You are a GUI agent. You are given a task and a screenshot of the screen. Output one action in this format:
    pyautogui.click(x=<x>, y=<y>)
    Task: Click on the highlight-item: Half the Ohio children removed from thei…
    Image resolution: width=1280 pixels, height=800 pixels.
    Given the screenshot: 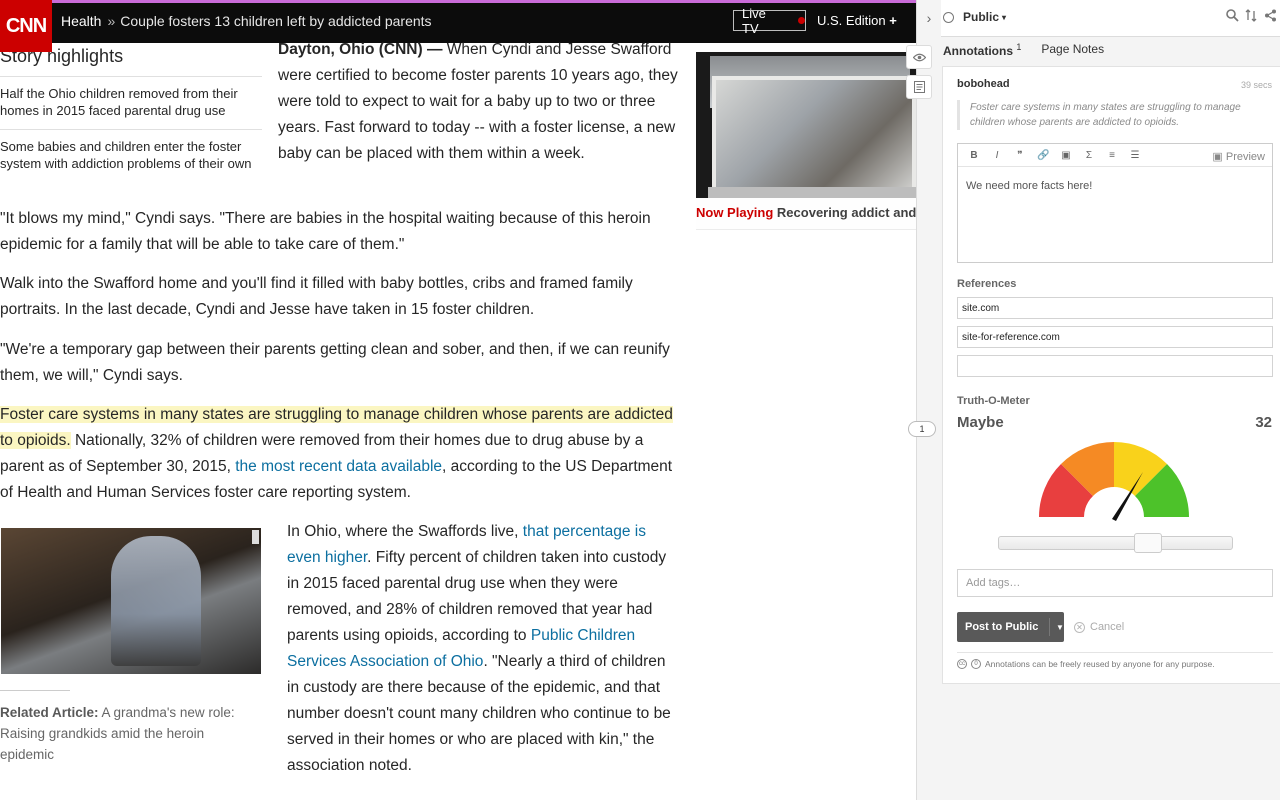 What is the action you would take?
    pyautogui.click(x=131, y=97)
    